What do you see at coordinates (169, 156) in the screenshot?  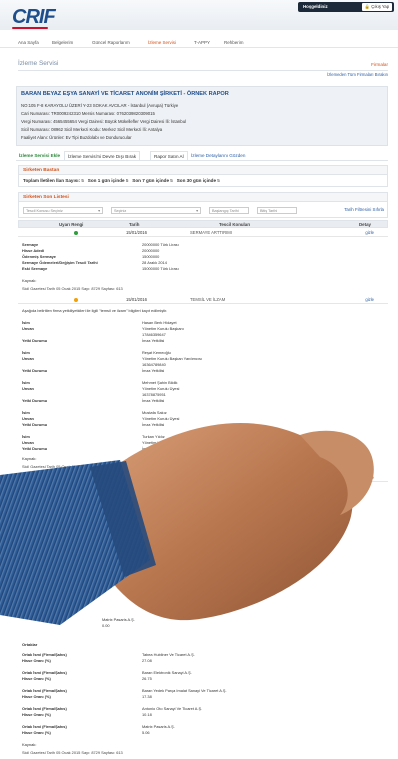 I see `tab-buy-report: Rapor Satın Al` at bounding box center [169, 156].